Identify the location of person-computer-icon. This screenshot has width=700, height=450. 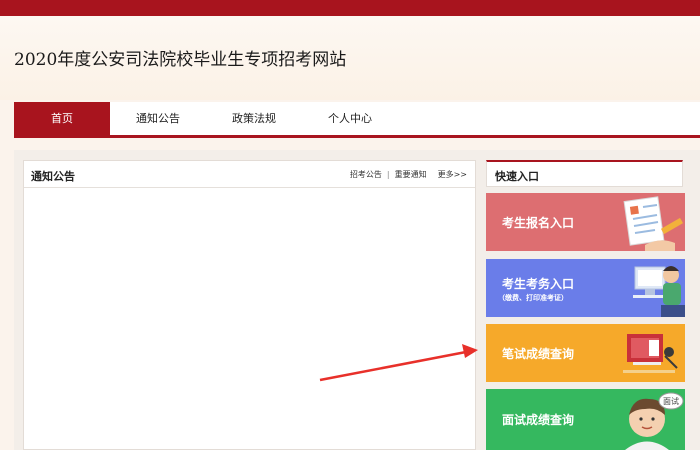
(659, 291).